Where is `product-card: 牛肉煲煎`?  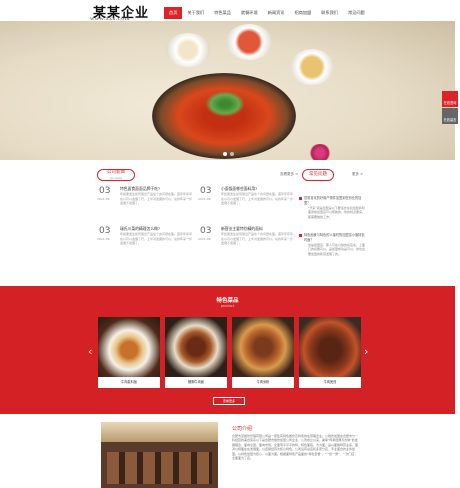
product-card: 牛肉煲煎 is located at coordinates (330, 352).